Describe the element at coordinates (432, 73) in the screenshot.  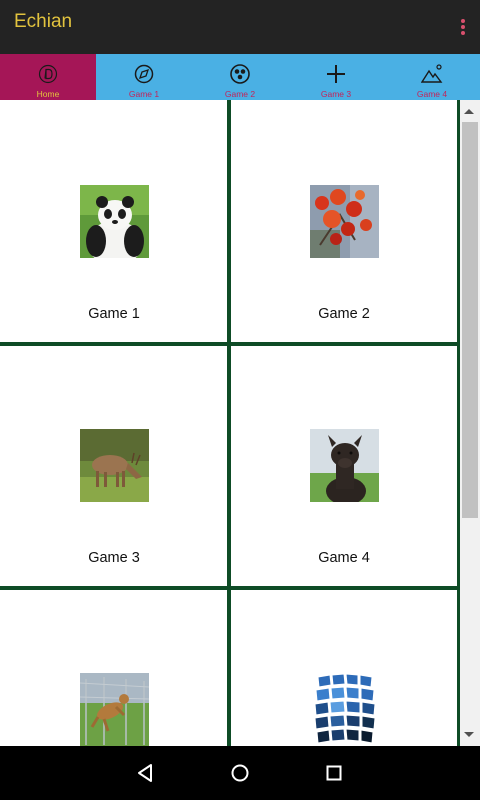
I see `mountain-icon` at that location.